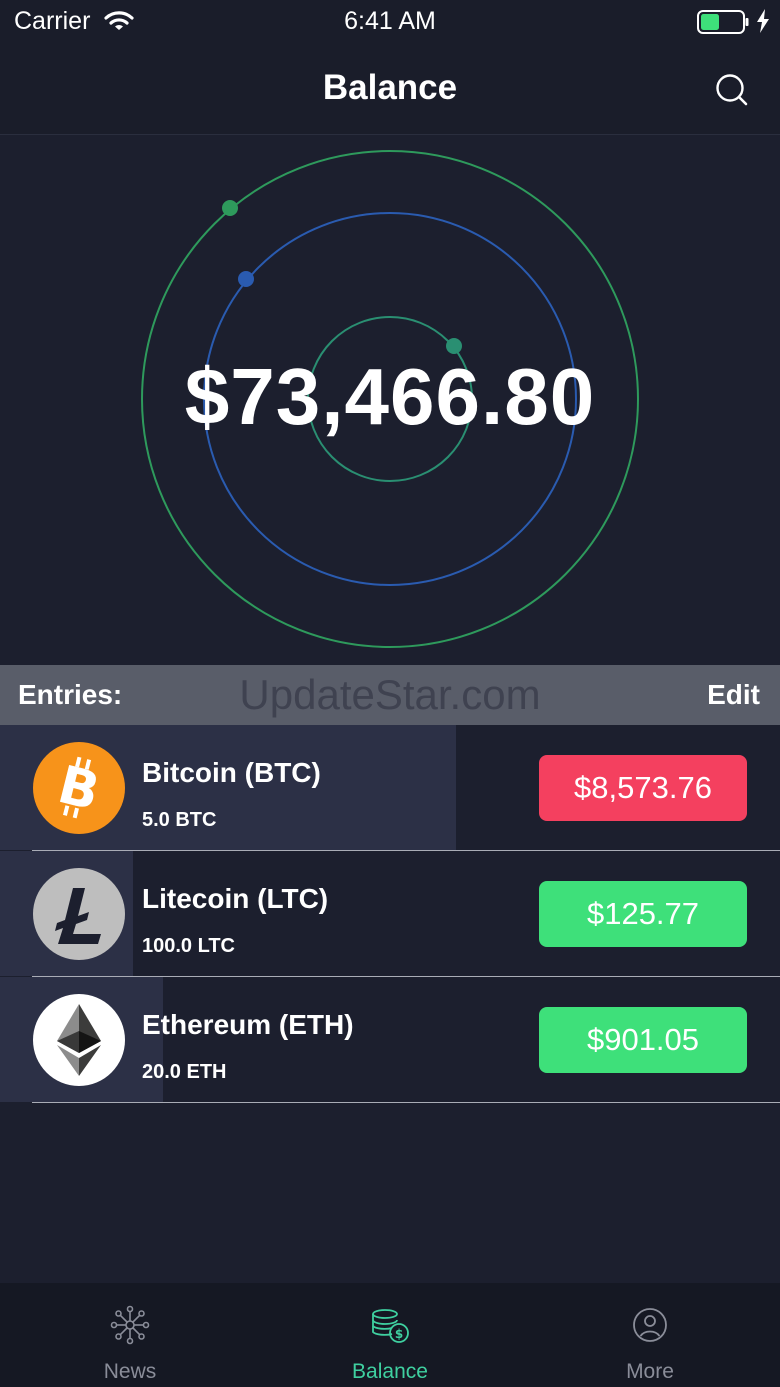 The width and height of the screenshot is (780, 1387). Describe the element at coordinates (231, 772) in the screenshot. I see `coin-name: Bitcoin (BTC)` at that location.